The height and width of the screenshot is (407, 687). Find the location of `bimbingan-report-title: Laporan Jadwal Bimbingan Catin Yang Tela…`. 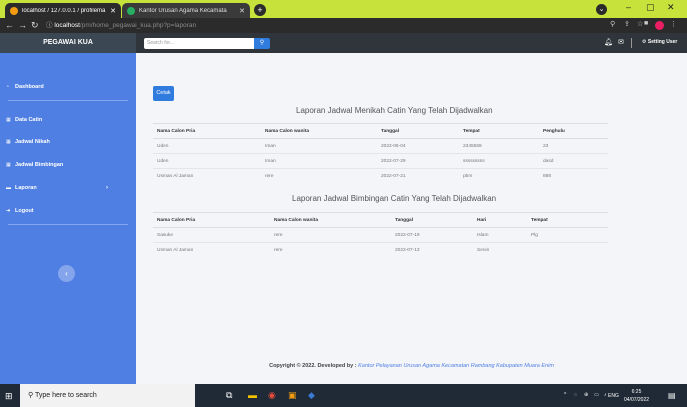

bimbingan-report-title: Laporan Jadwal Bimbingan Catin Yang Tela… is located at coordinates (394, 198).